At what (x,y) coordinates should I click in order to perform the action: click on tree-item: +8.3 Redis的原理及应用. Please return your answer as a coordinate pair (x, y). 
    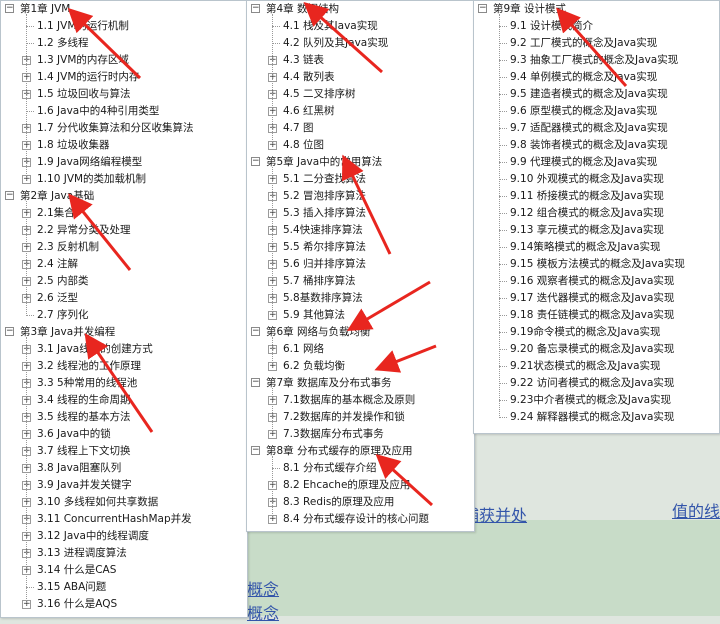
    Looking at the image, I should click on (360, 502).